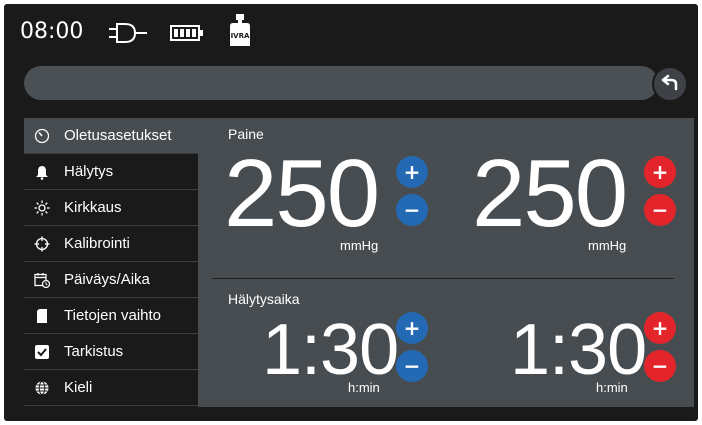 The height and width of the screenshot is (425, 702). Describe the element at coordinates (264, 299) in the screenshot. I see `alarm-time-title: Hälytysaika` at that location.